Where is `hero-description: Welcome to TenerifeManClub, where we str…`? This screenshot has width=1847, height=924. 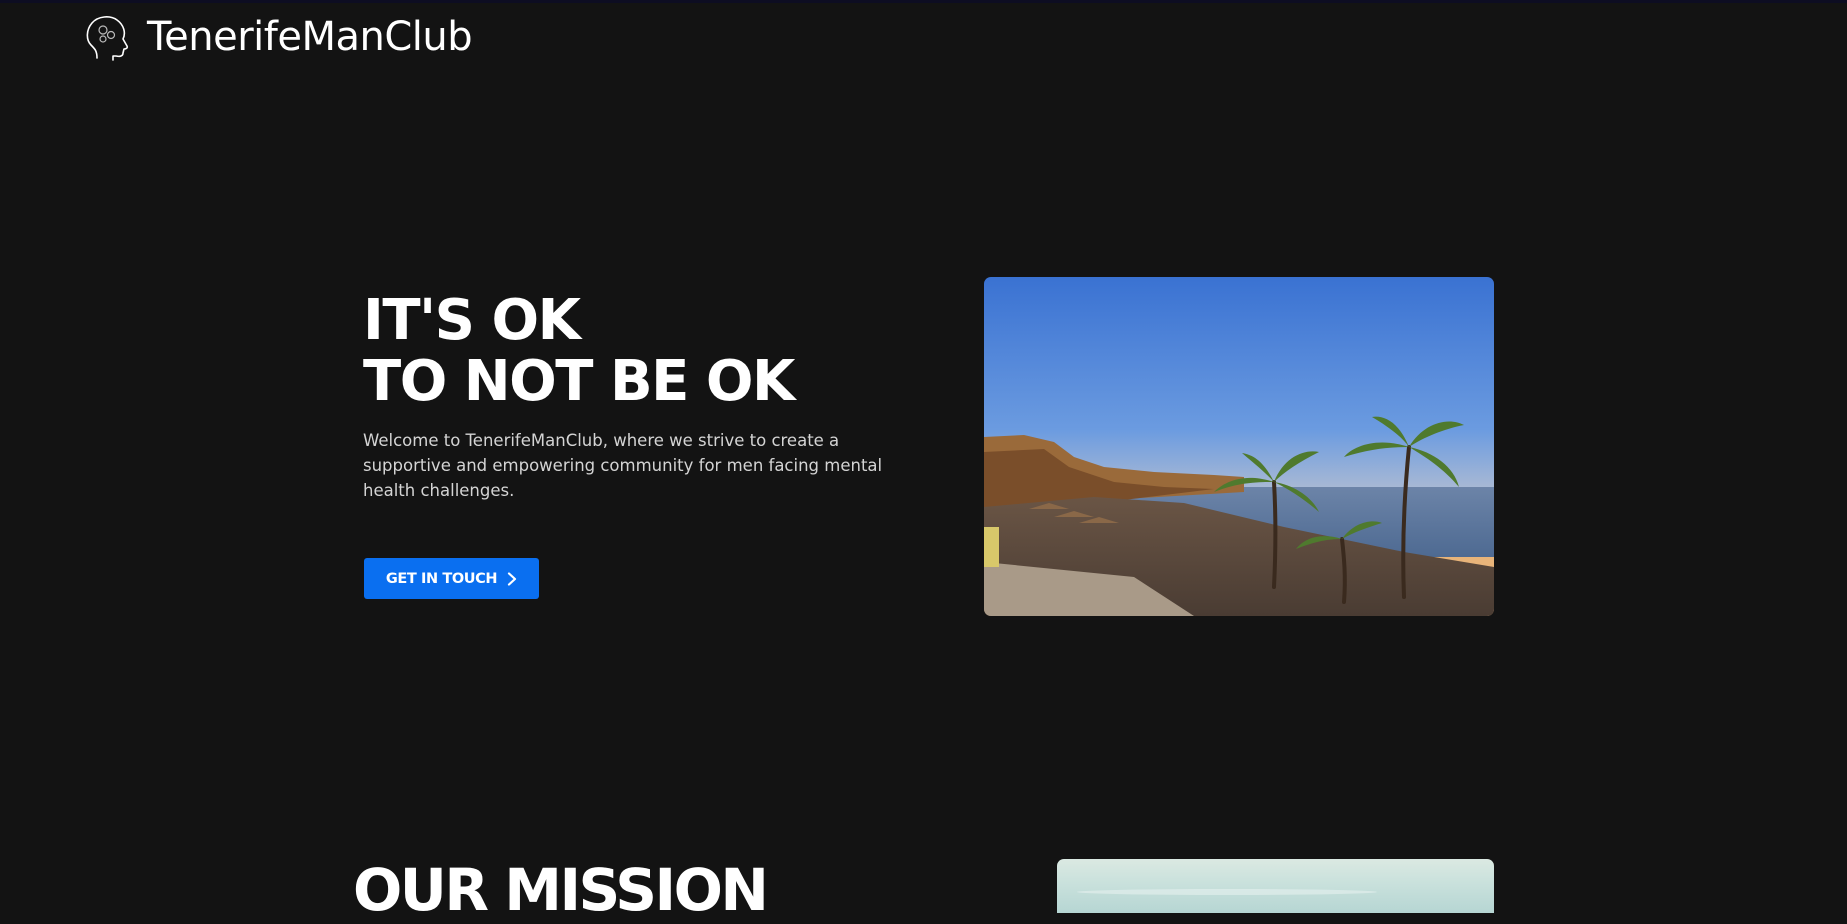
hero-description: Welcome to TenerifeManClub, where we str… is located at coordinates (623, 465).